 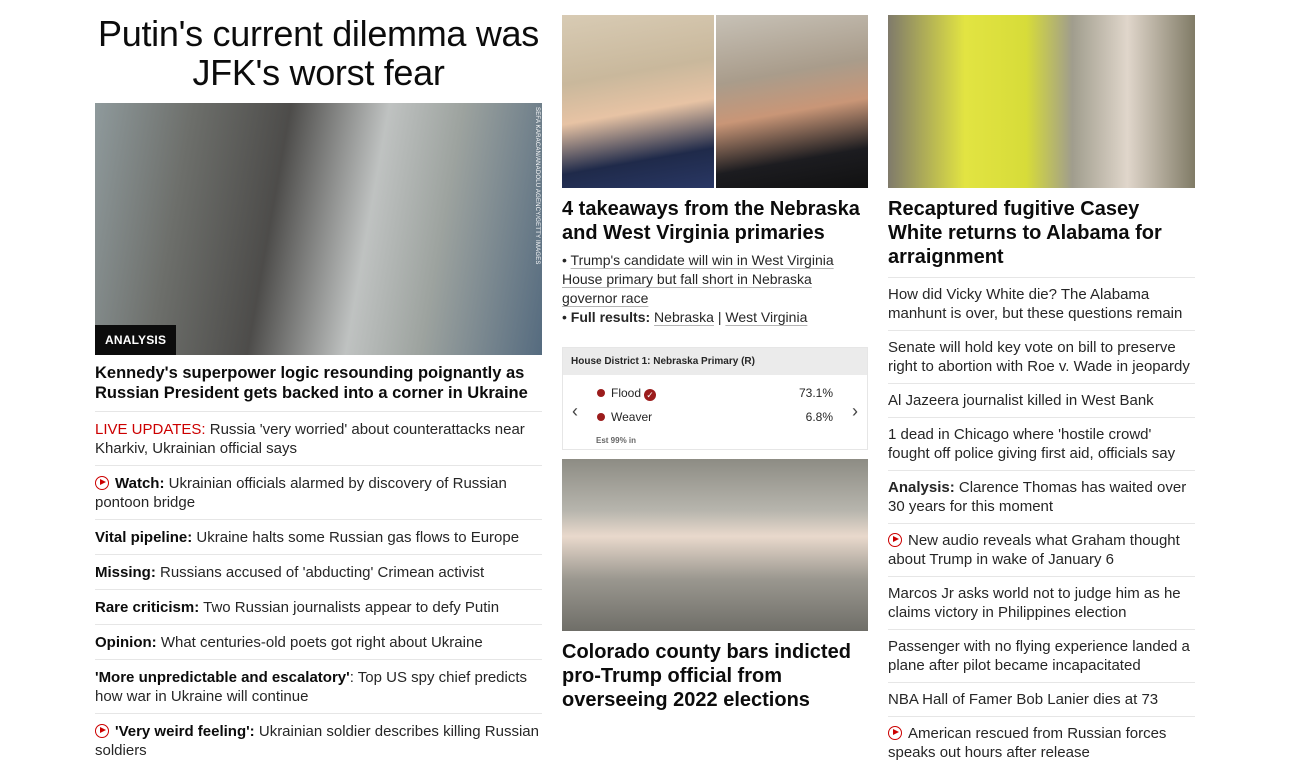 What do you see at coordinates (715, 545) in the screenshot?
I see `official-image` at bounding box center [715, 545].